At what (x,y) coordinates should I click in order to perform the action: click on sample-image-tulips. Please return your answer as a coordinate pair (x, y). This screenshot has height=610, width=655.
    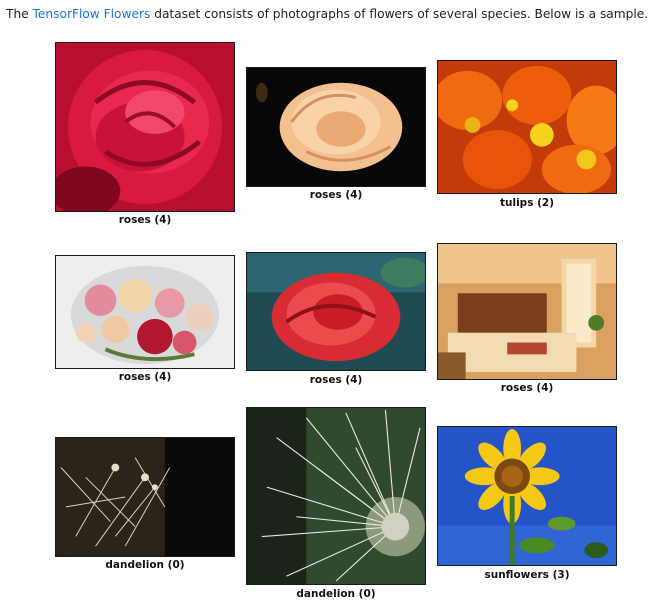
    Looking at the image, I should click on (527, 127).